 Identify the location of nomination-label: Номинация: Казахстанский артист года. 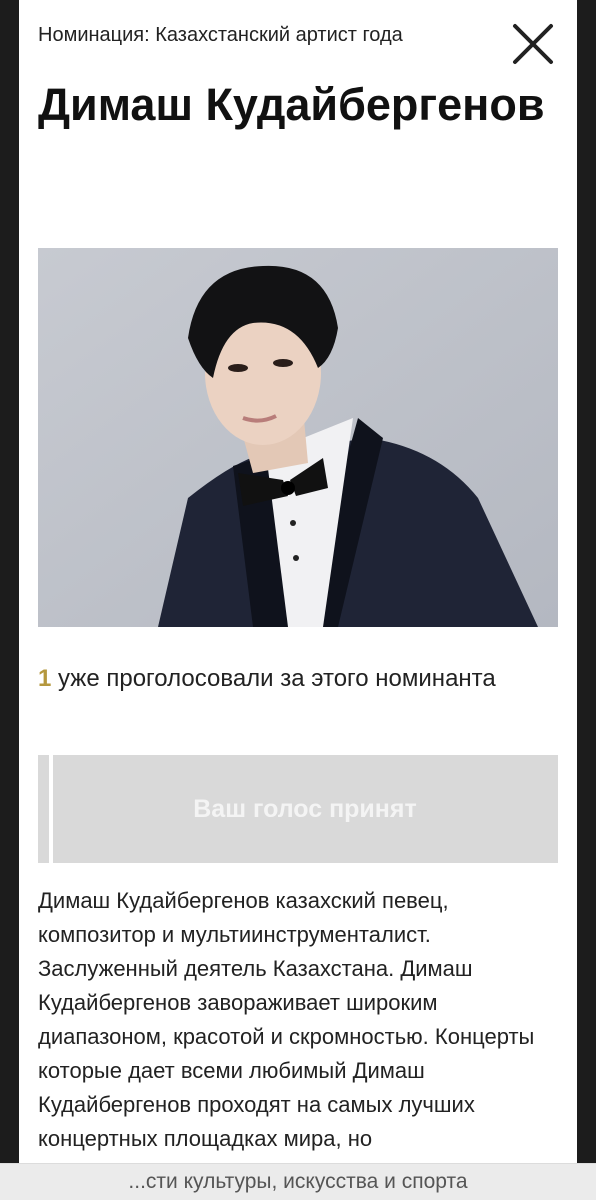
(220, 35).